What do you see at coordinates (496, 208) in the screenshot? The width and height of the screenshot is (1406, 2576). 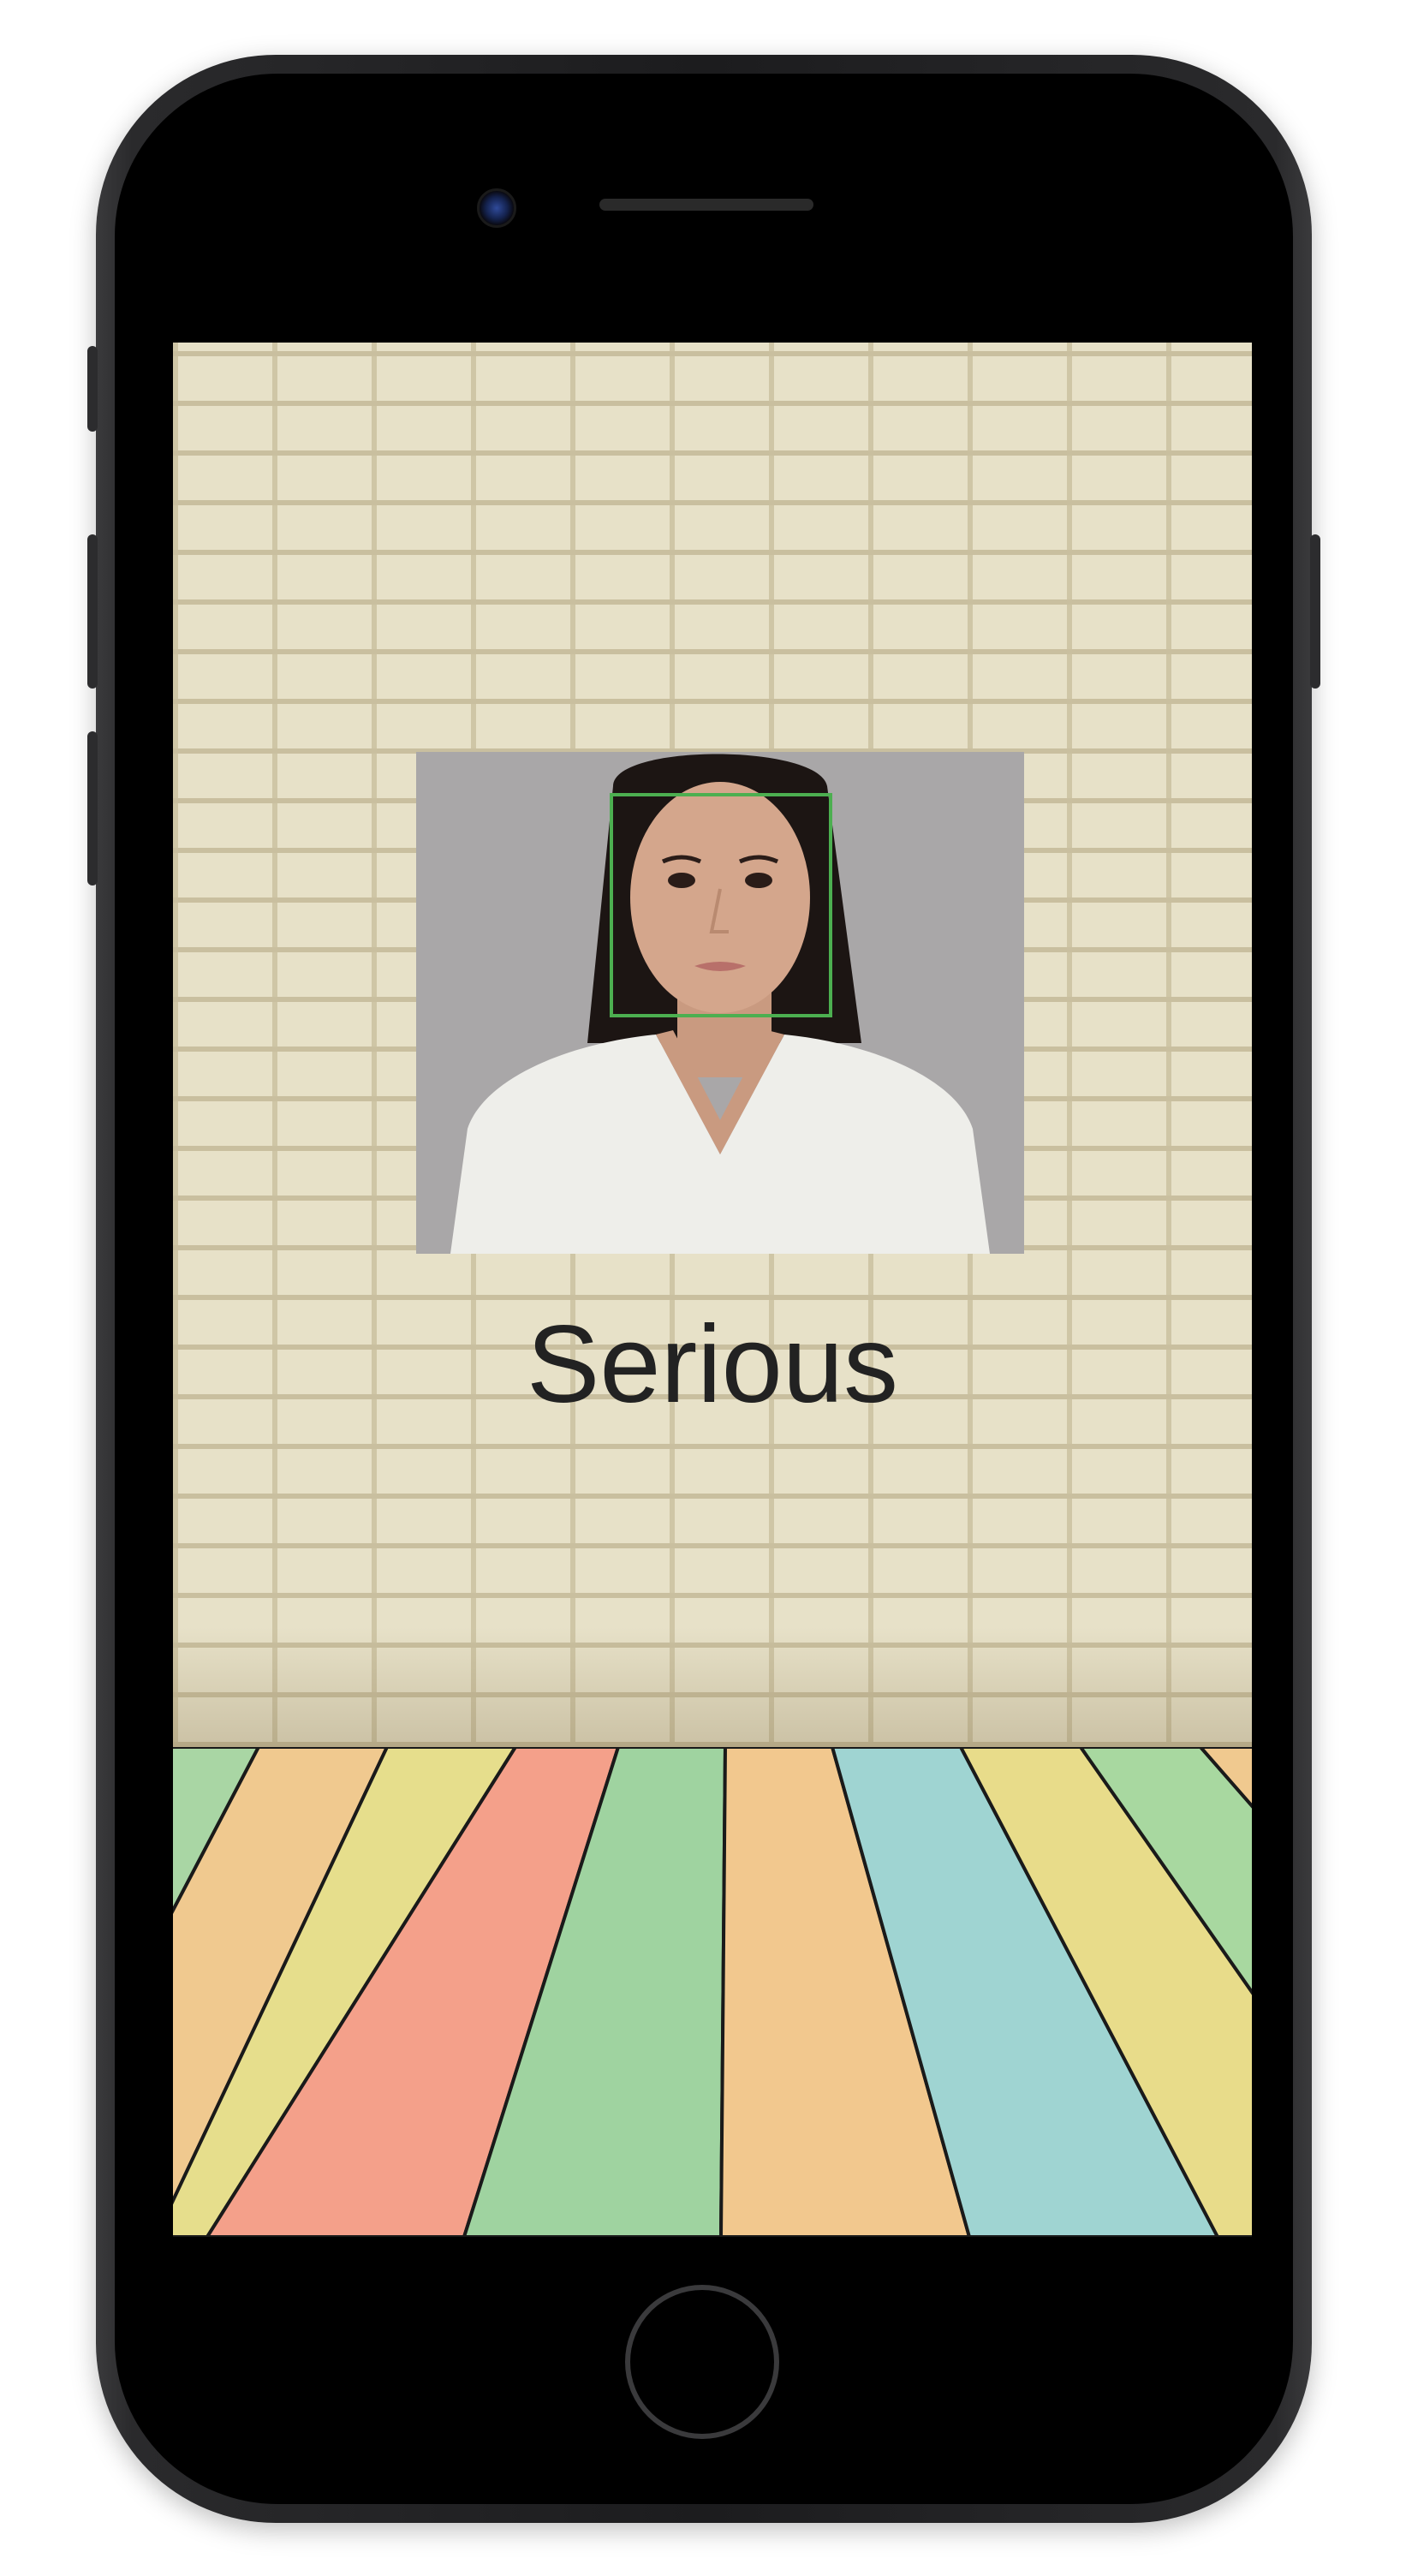 I see `camera-icon` at bounding box center [496, 208].